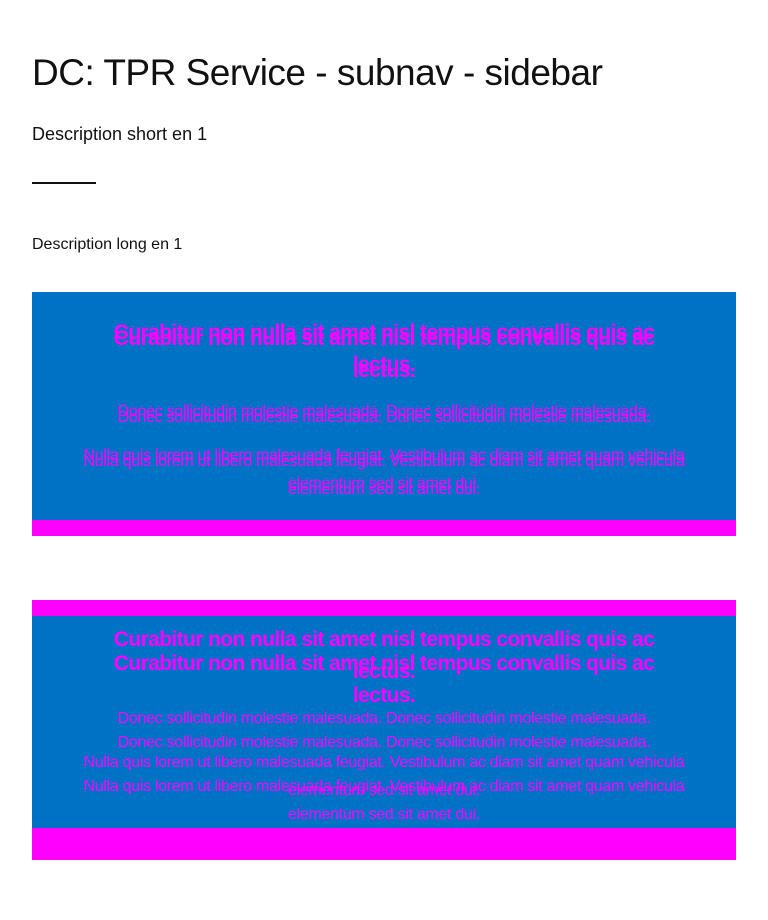 Image resolution: width=768 pixels, height=920 pixels. What do you see at coordinates (384, 844) in the screenshot?
I see `sidebar-panel-2-bottom-bar` at bounding box center [384, 844].